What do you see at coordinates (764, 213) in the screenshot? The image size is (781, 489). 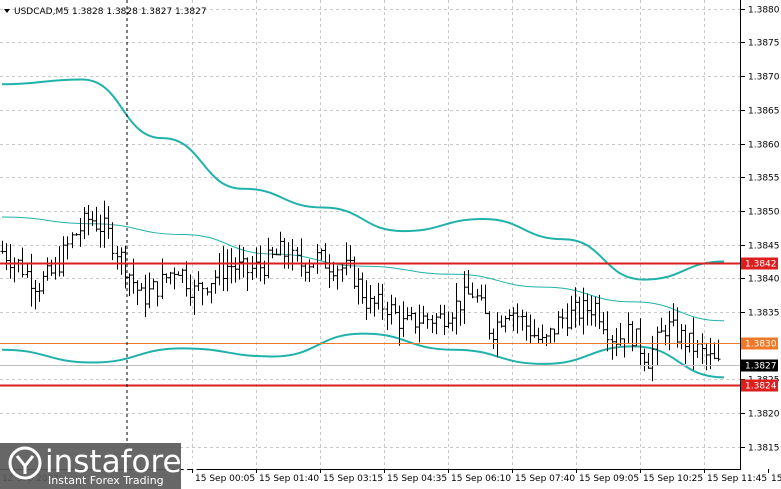 I see `price-tick-label: 1.3850` at bounding box center [764, 213].